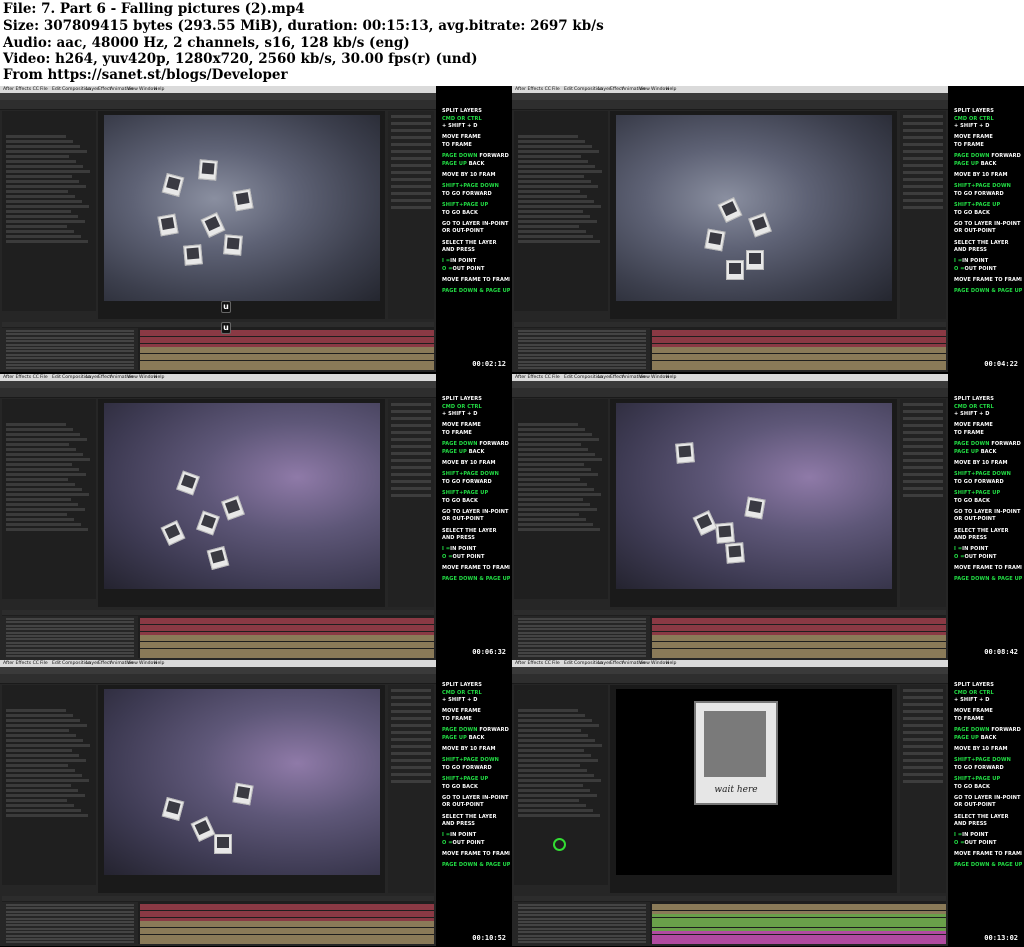  I want to click on composition-viewer, so click(753, 215).